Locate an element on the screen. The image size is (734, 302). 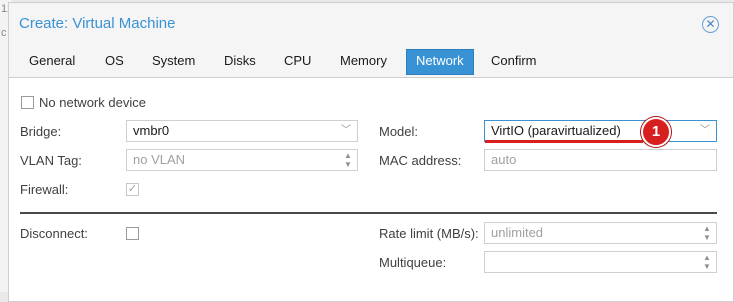
section-divider is located at coordinates (368, 213).